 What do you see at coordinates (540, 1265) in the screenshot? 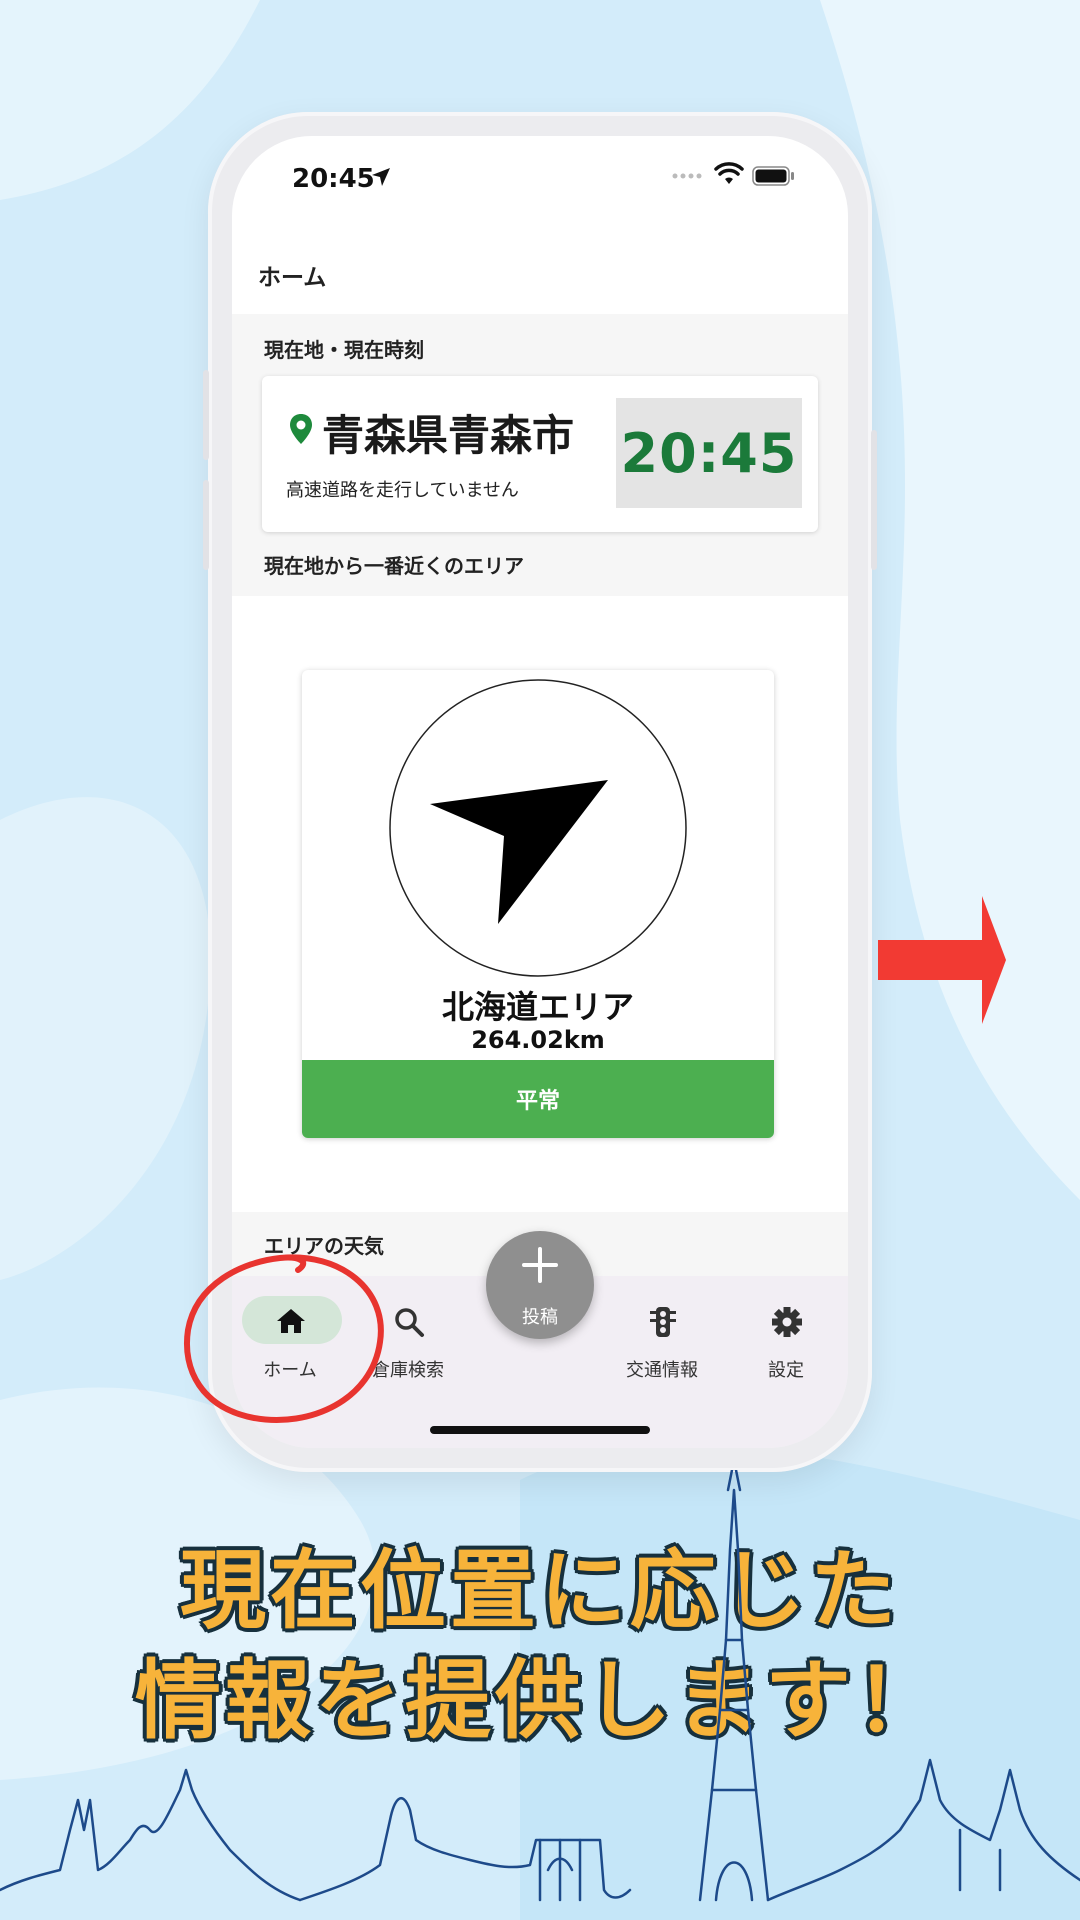
I see `plus-icon` at bounding box center [540, 1265].